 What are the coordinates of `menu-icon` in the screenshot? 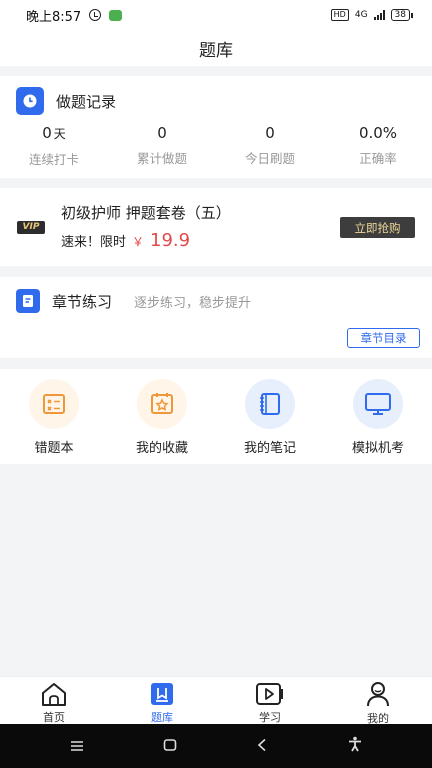 It's located at (77, 746).